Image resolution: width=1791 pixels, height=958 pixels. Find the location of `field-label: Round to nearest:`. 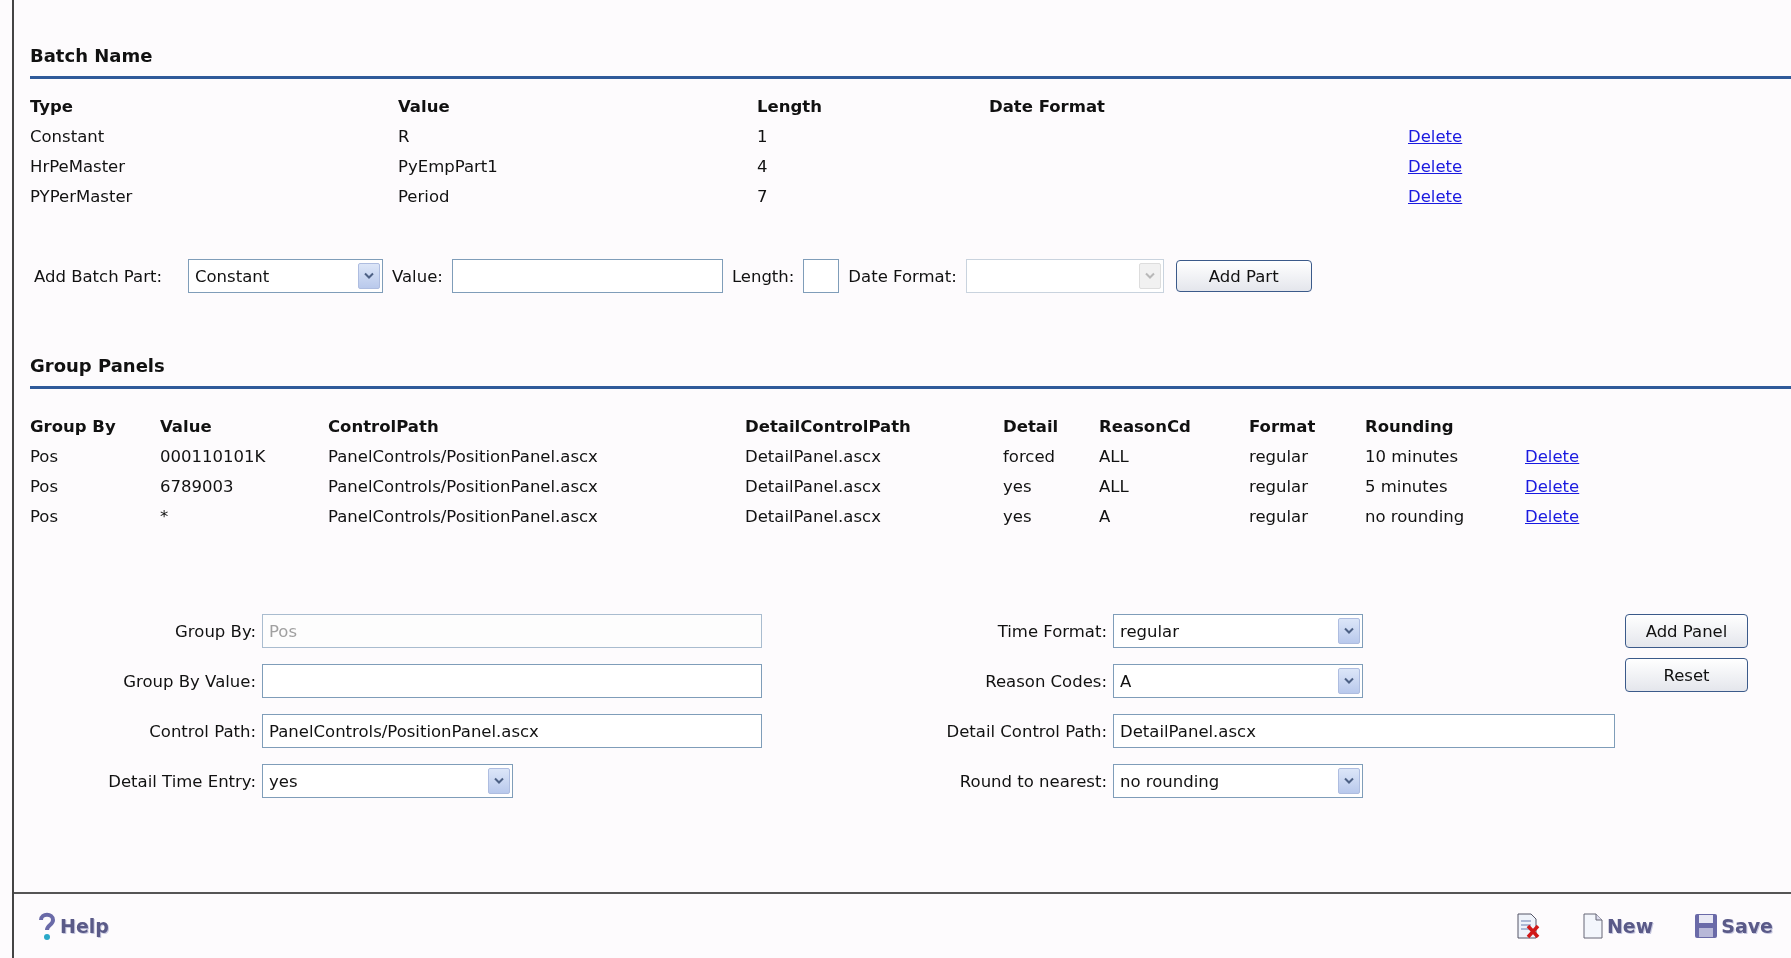

field-label: Round to nearest: is located at coordinates (1033, 781).